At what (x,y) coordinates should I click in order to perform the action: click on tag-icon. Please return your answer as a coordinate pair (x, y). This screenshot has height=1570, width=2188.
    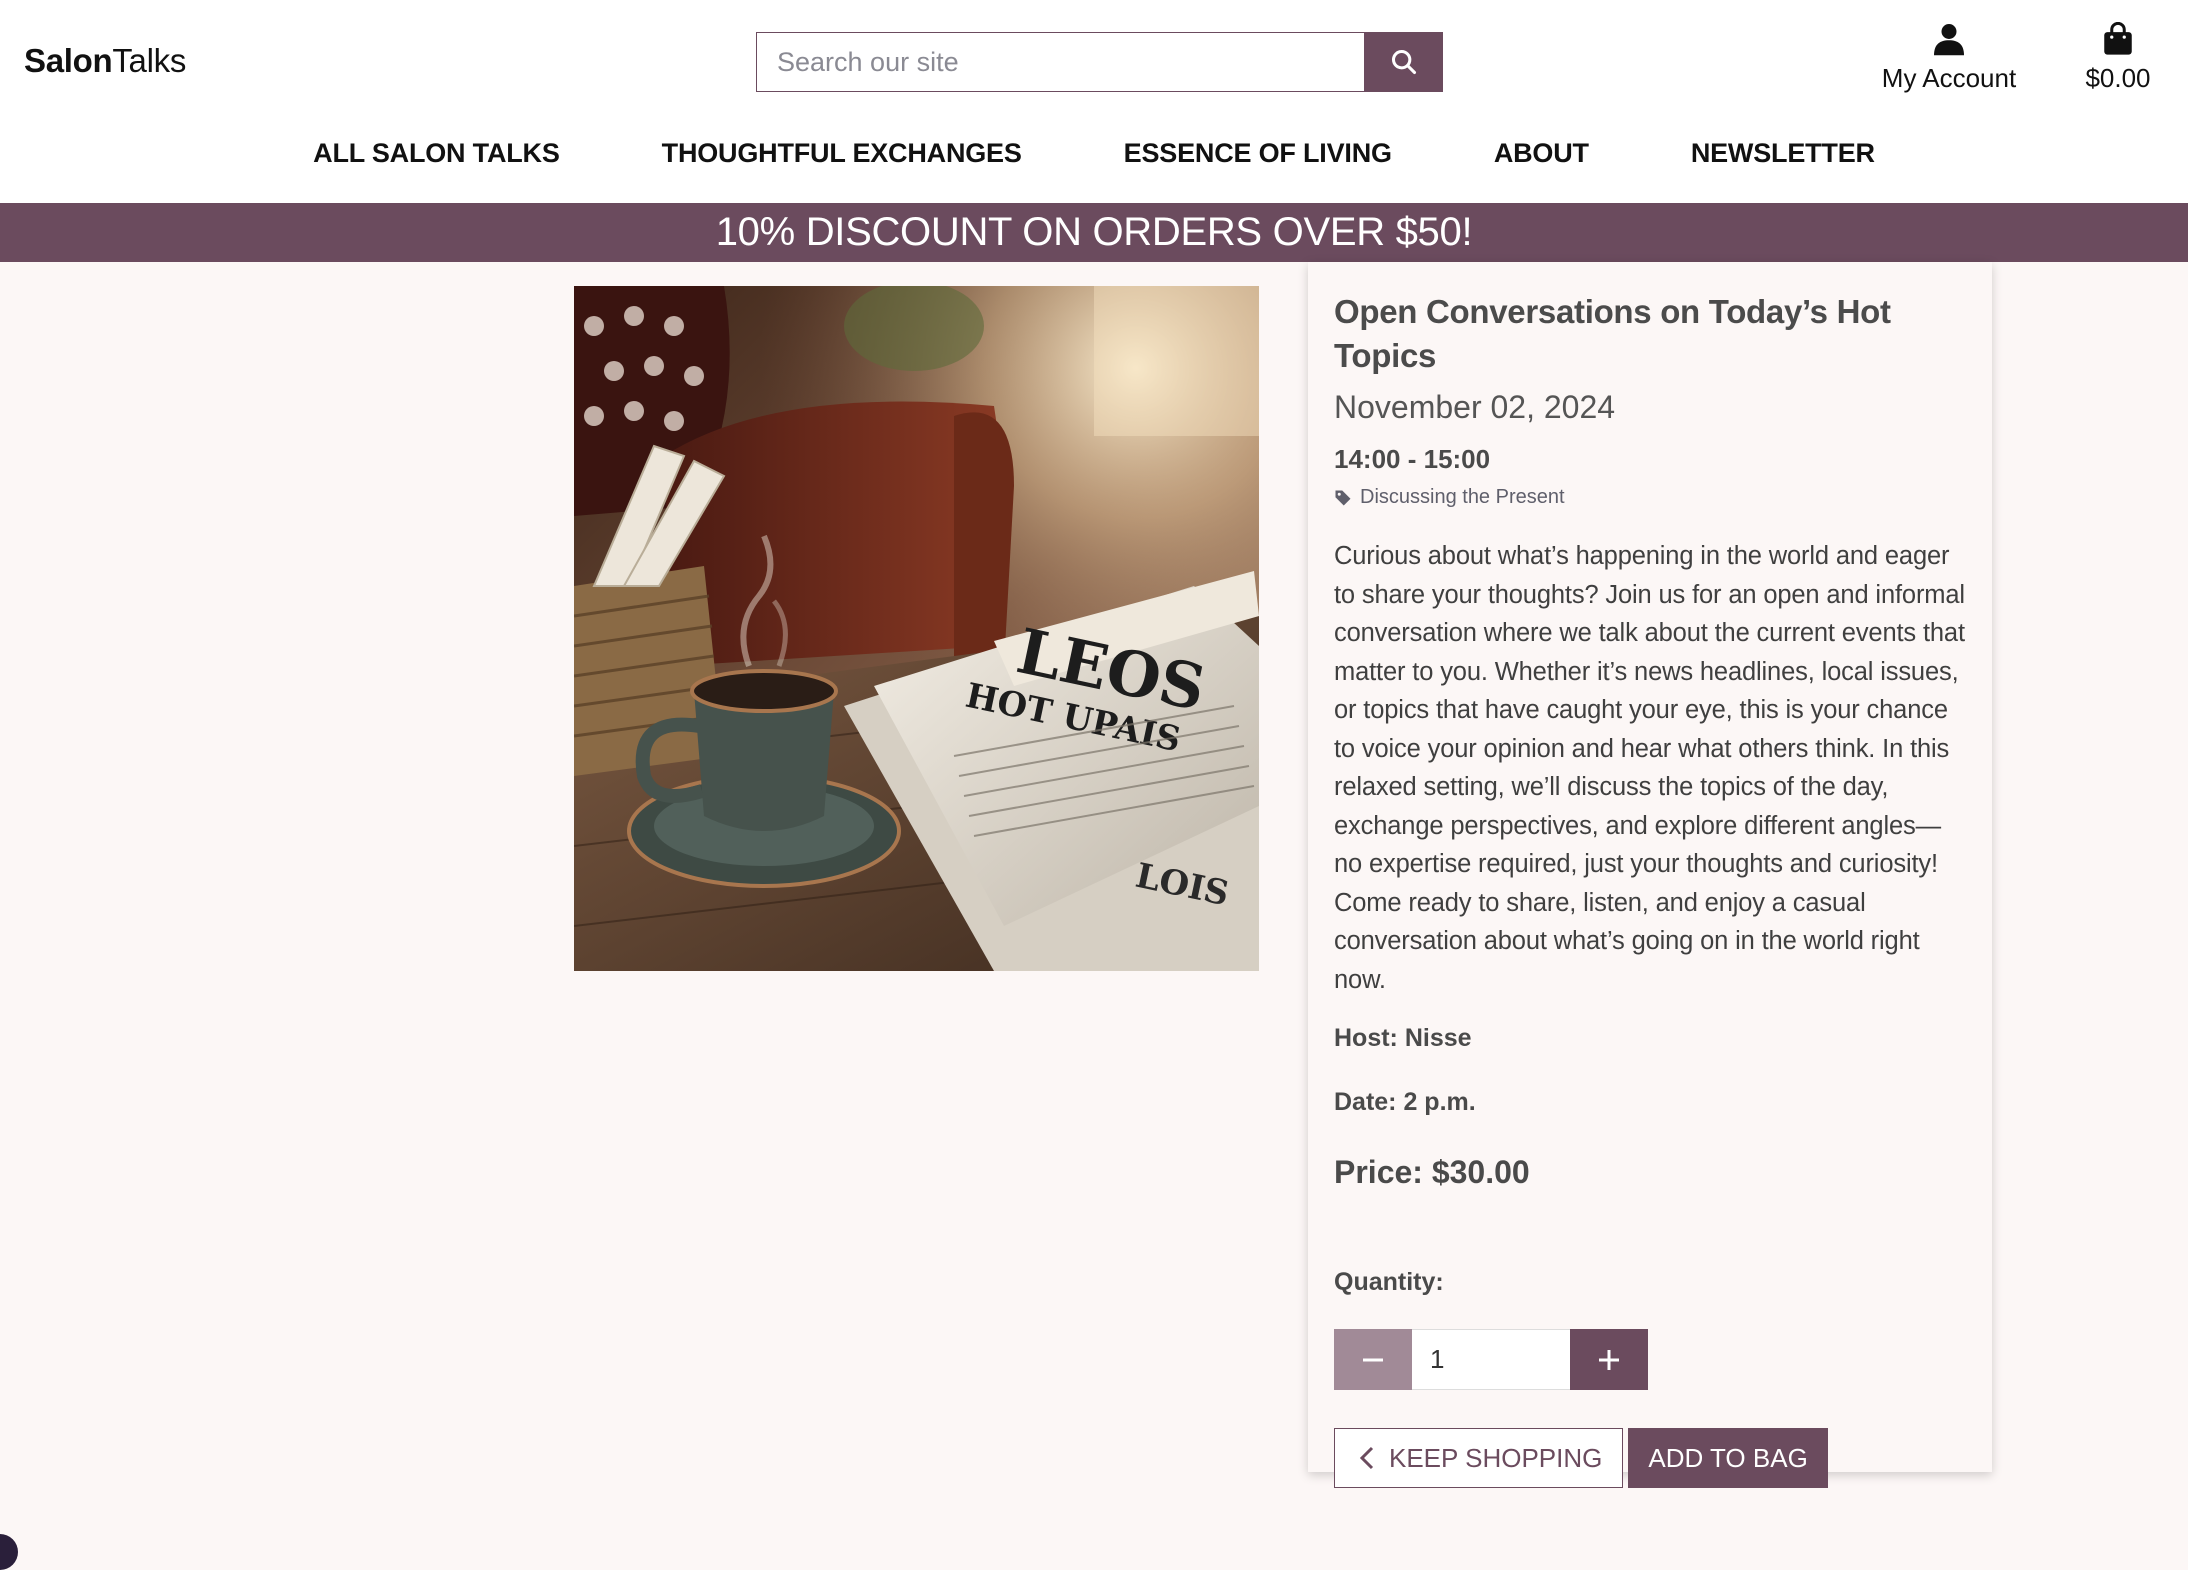
    Looking at the image, I should click on (1343, 497).